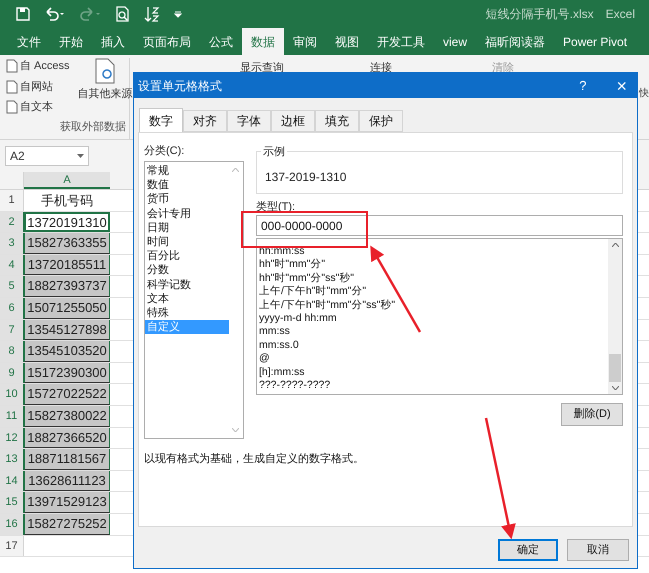 The width and height of the screenshot is (649, 573). I want to click on format-item: [h]:mm:ss, so click(433, 372).